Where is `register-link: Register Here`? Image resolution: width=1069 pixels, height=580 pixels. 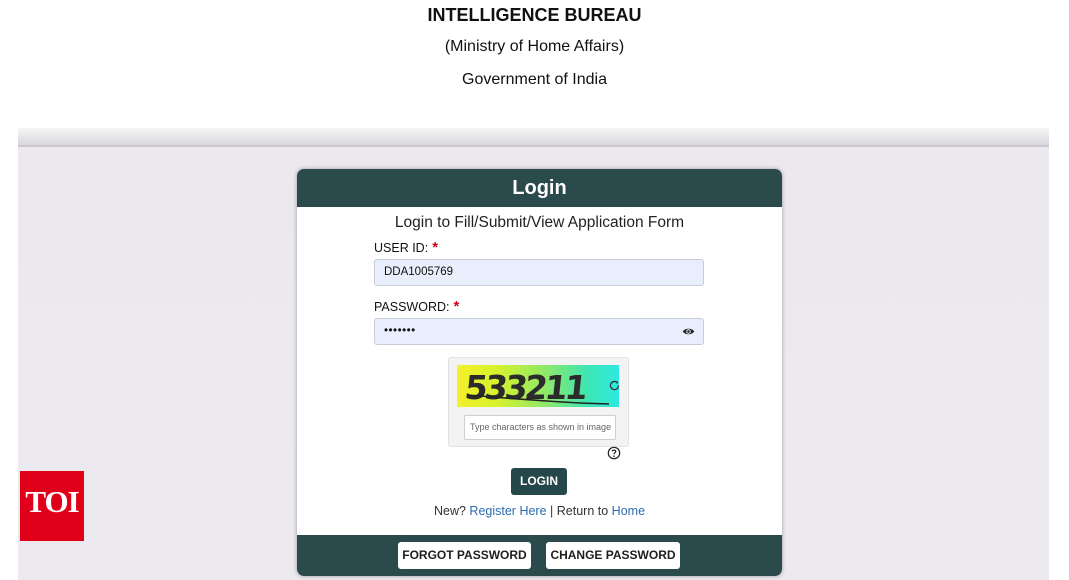 register-link: Register Here is located at coordinates (507, 511).